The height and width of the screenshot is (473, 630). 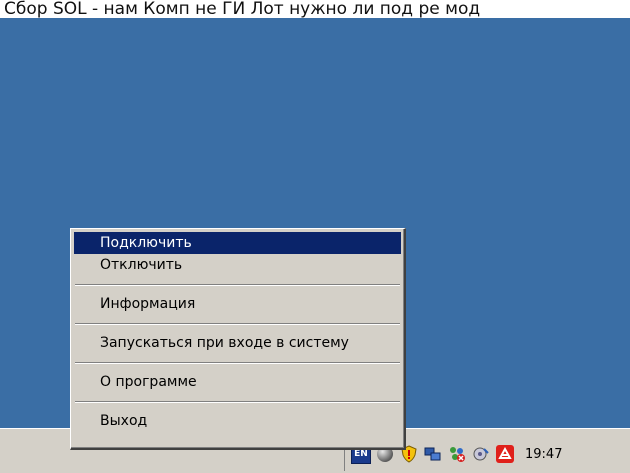 I want to click on menu-item-disconnect: Отключить, so click(x=237, y=265).